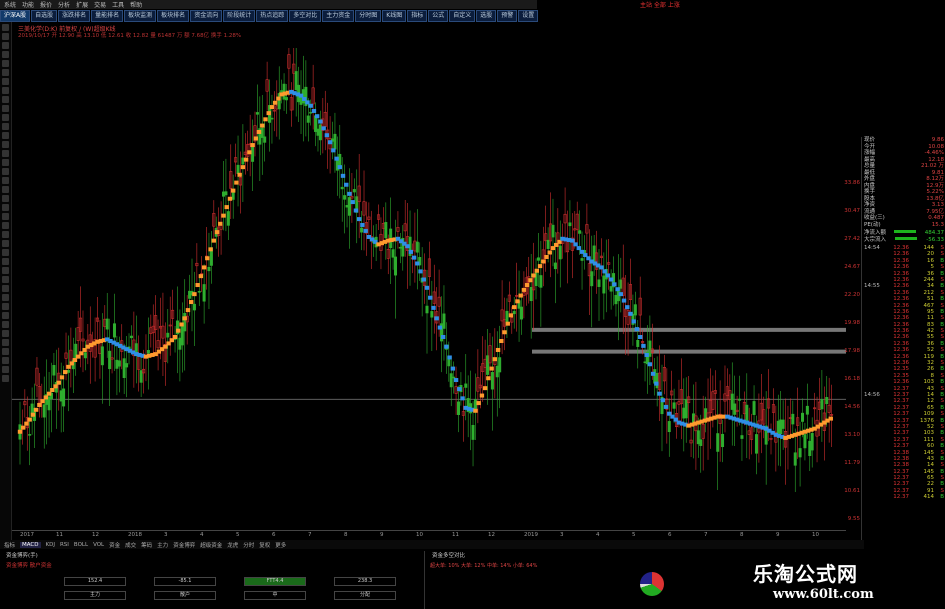  I want to click on menu-item-1: 功能, so click(28, 4).